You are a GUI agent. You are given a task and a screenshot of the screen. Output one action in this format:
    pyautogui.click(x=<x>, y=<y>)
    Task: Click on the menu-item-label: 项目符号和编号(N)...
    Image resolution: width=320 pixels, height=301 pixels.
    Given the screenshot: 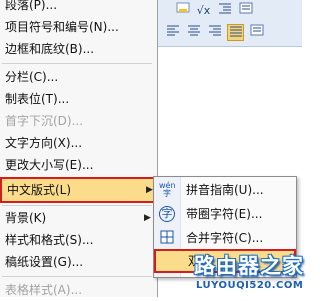 What is the action you would take?
    pyautogui.click(x=62, y=27)
    